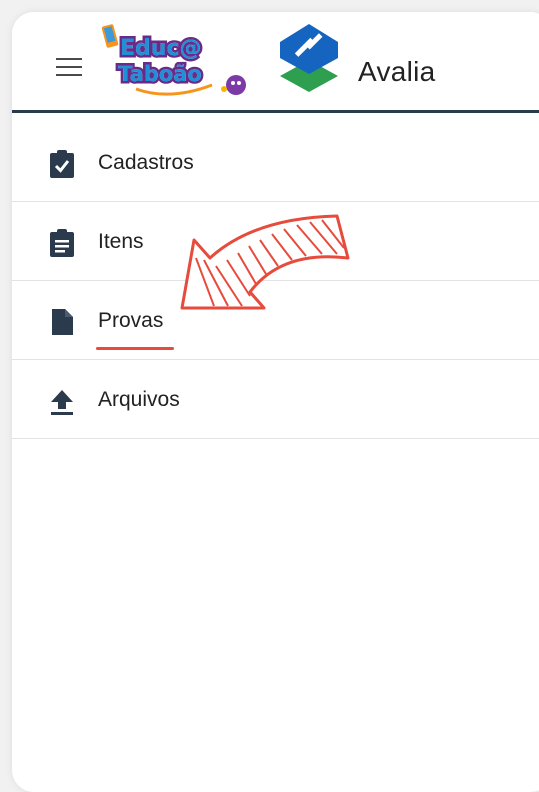 This screenshot has width=539, height=792. What do you see at coordinates (309, 58) in the screenshot?
I see `avalia-logo` at bounding box center [309, 58].